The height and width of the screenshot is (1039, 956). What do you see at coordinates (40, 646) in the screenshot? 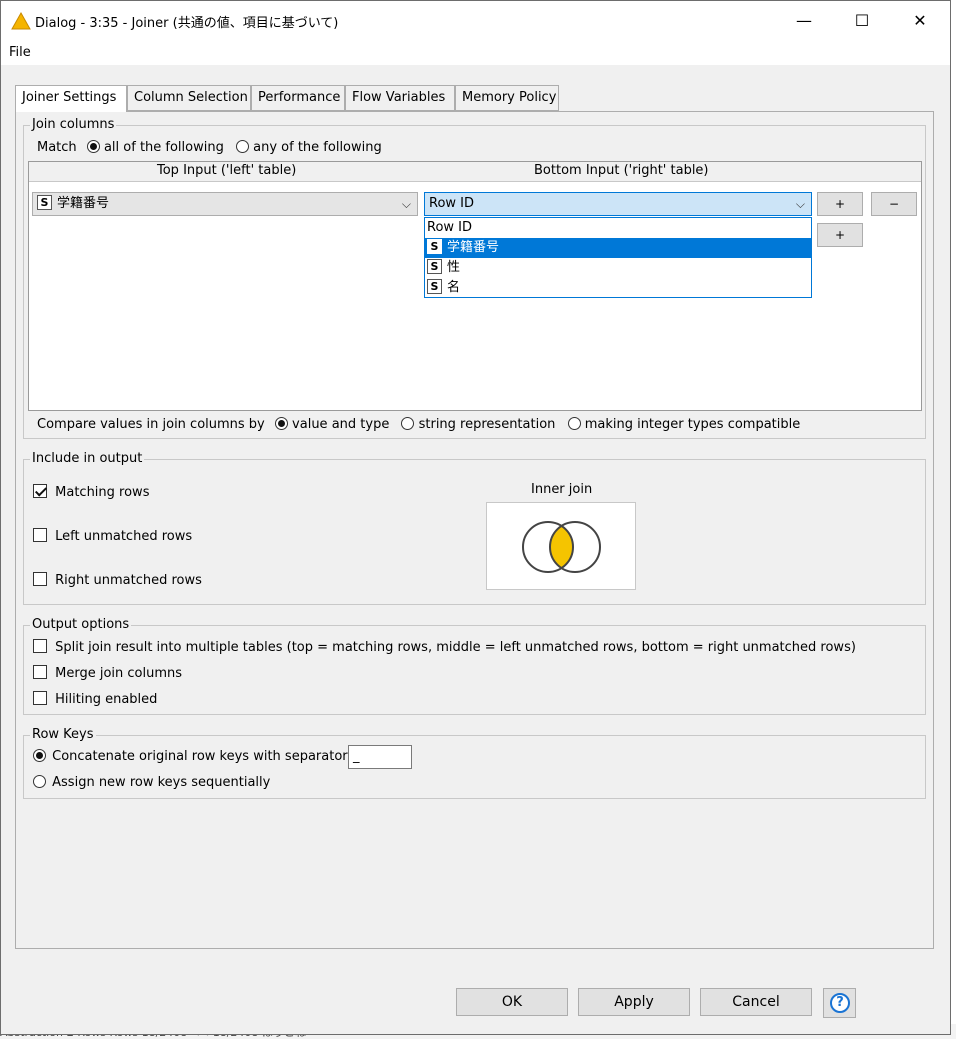
I see `split-result-checkbox` at bounding box center [40, 646].